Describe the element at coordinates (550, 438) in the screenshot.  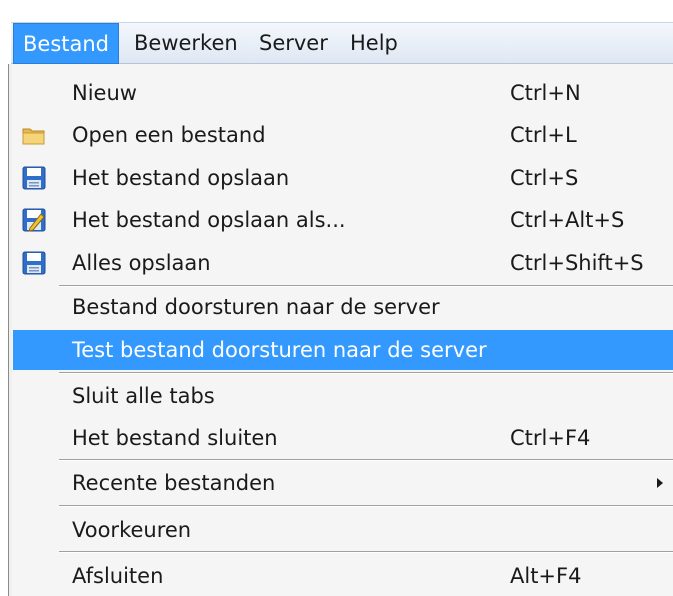
I see `menu-item-shortcut: Ctrl+F4` at that location.